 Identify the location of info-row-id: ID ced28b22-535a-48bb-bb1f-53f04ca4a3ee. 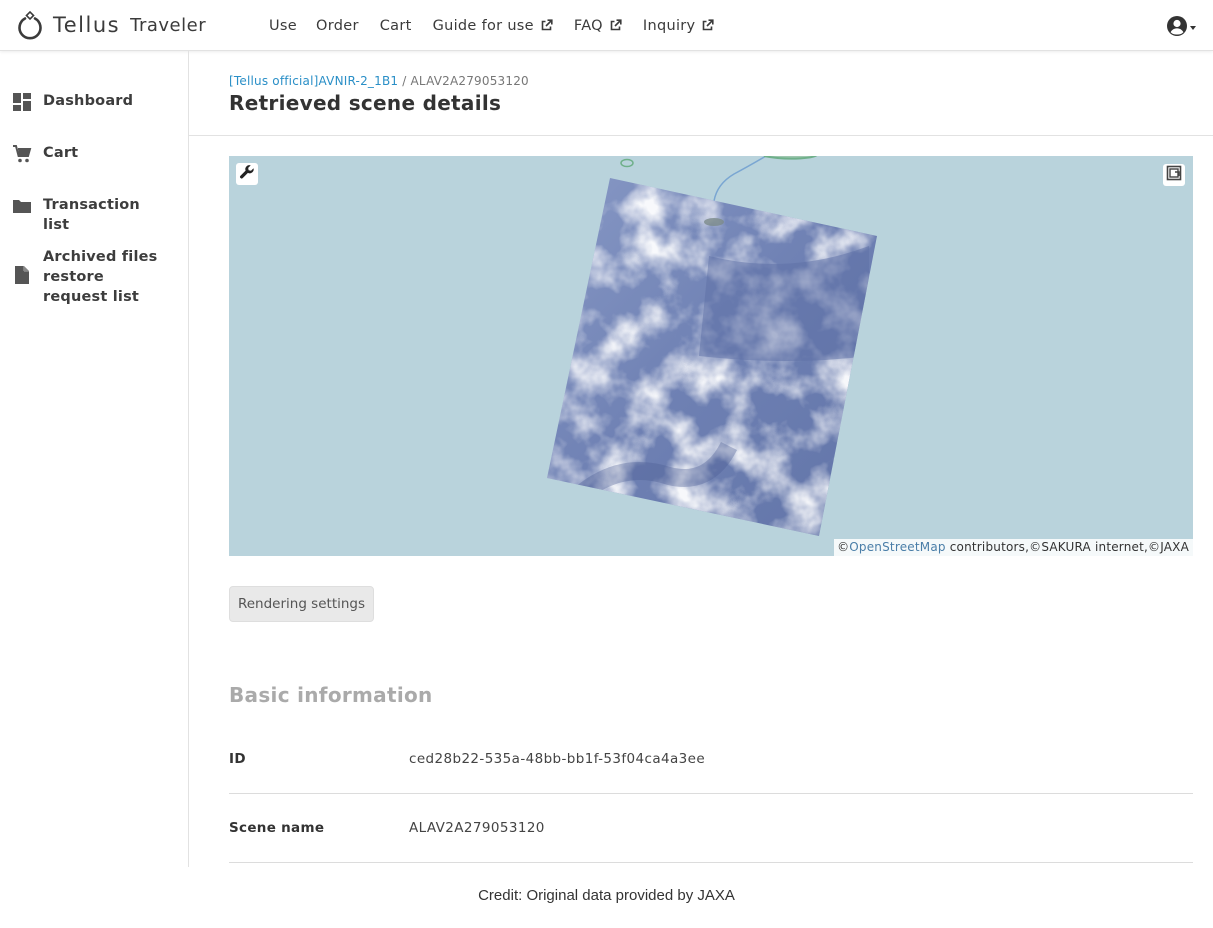
(711, 759).